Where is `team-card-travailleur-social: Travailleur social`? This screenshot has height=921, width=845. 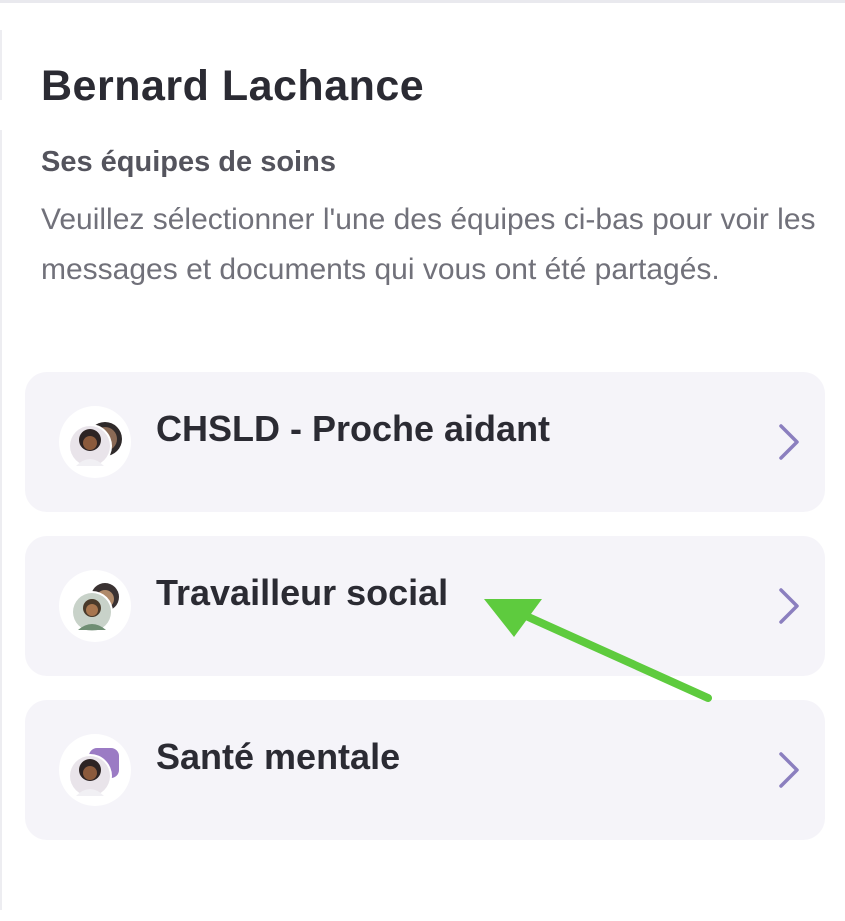 team-card-travailleur-social: Travailleur social is located at coordinates (425, 606).